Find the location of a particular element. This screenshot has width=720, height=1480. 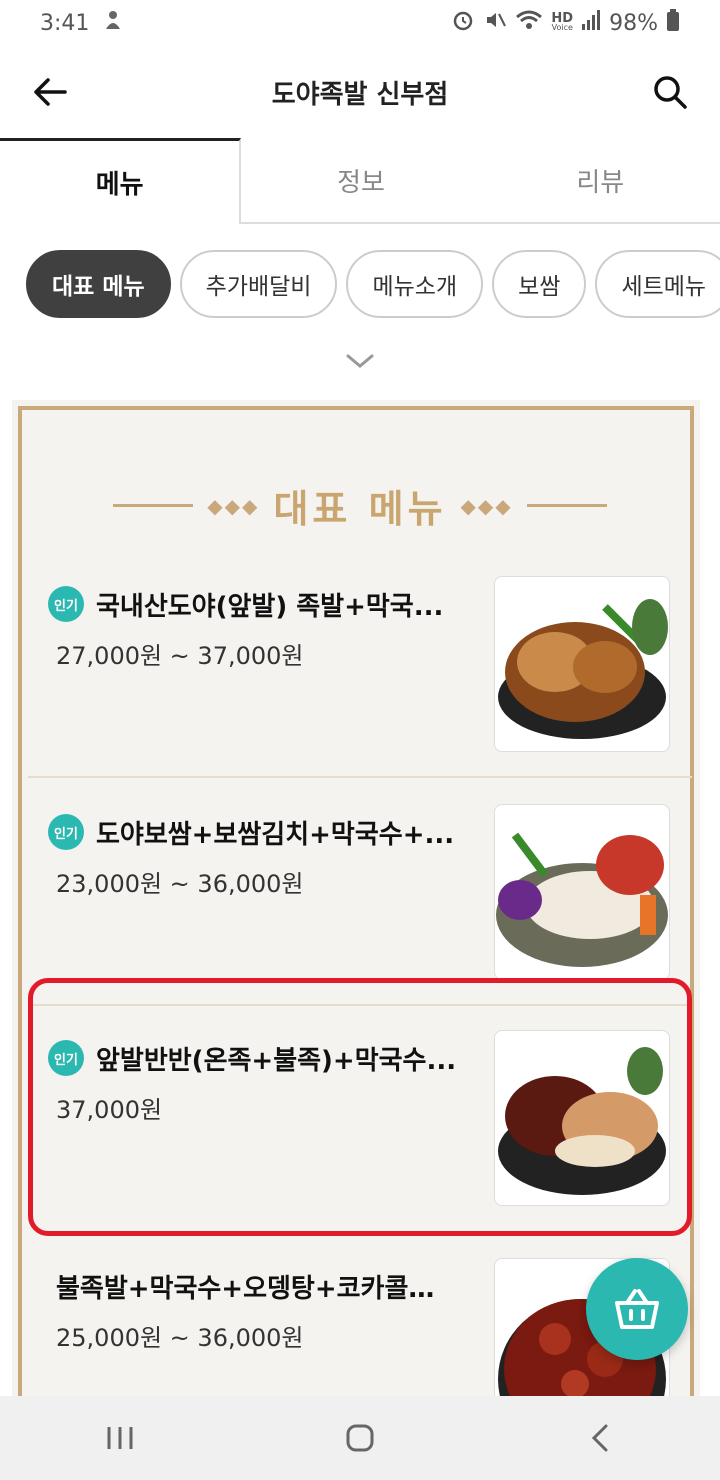

battery-icon is located at coordinates (673, 23).